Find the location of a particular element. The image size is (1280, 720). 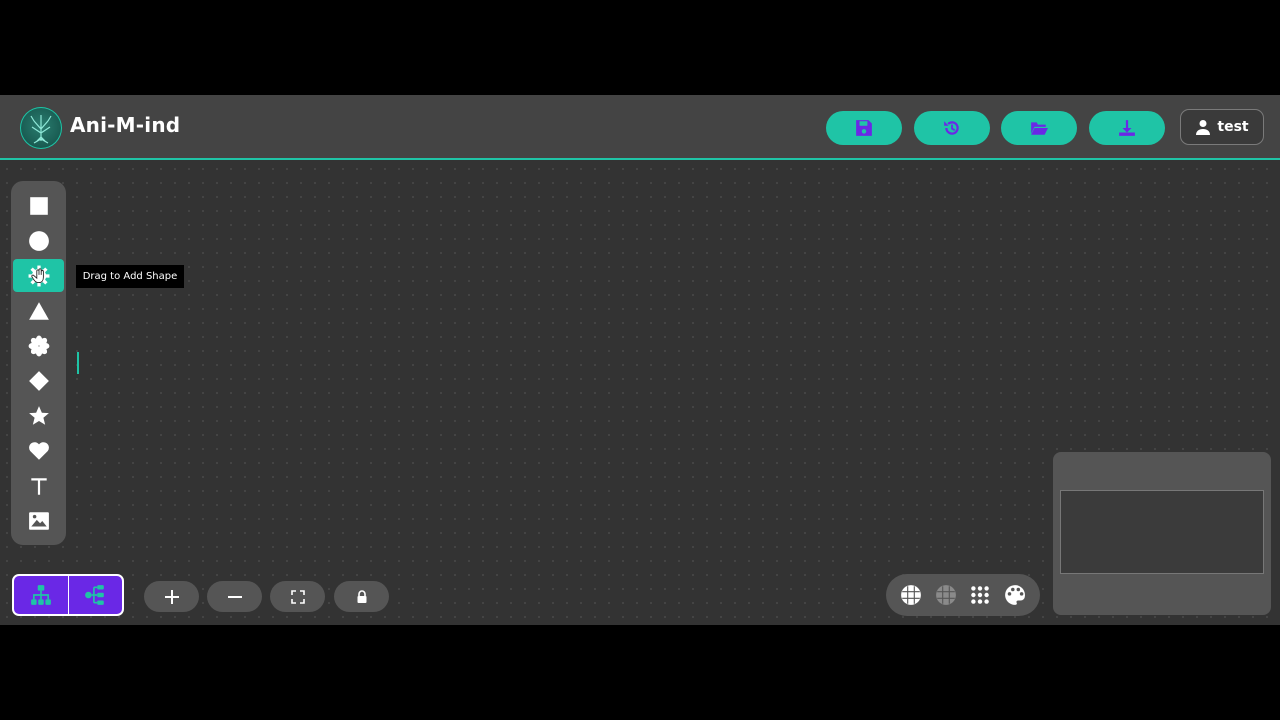

grid-faint-icon is located at coordinates (945, 595).